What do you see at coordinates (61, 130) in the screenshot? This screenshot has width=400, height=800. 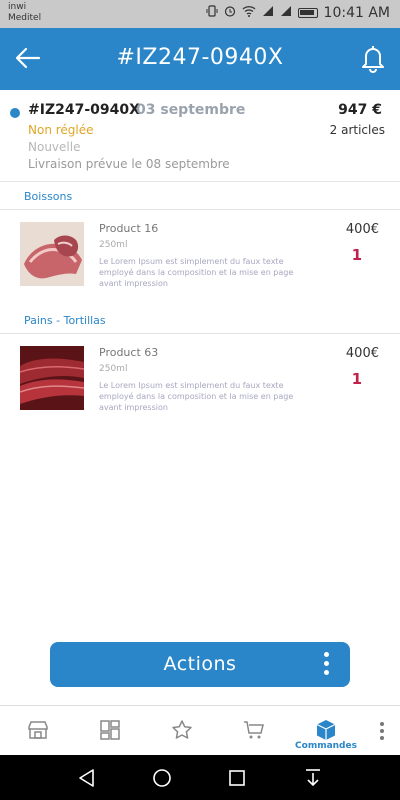 I see `payment-status: Non réglée` at bounding box center [61, 130].